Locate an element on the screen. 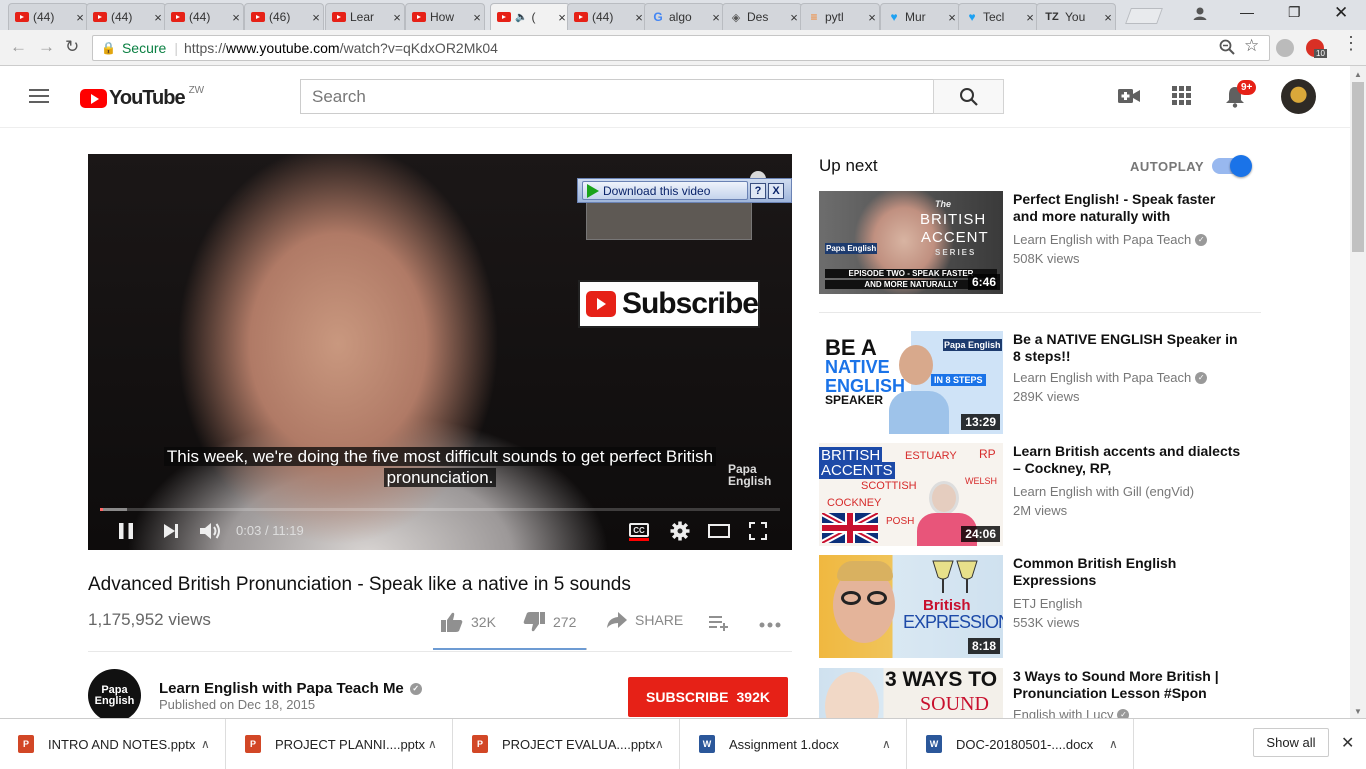  video-title: Common British English Expressions is located at coordinates (1128, 572).